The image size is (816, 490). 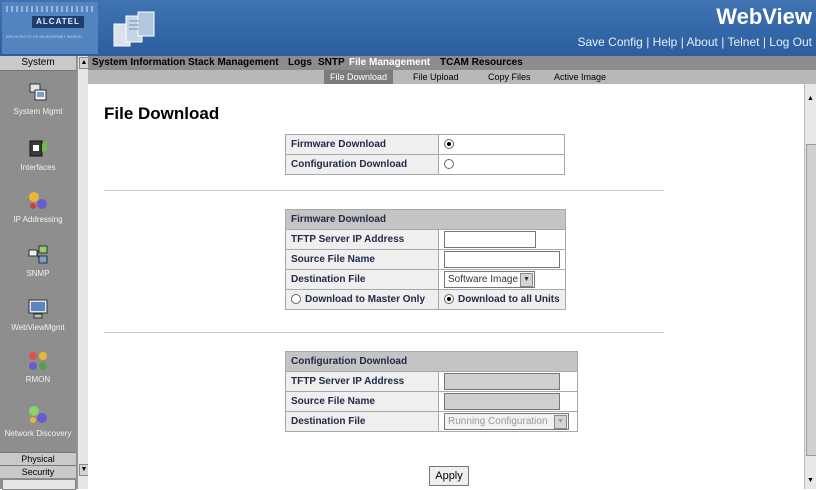 What do you see at coordinates (134, 29) in the screenshot?
I see `documents-graphic-icon` at bounding box center [134, 29].